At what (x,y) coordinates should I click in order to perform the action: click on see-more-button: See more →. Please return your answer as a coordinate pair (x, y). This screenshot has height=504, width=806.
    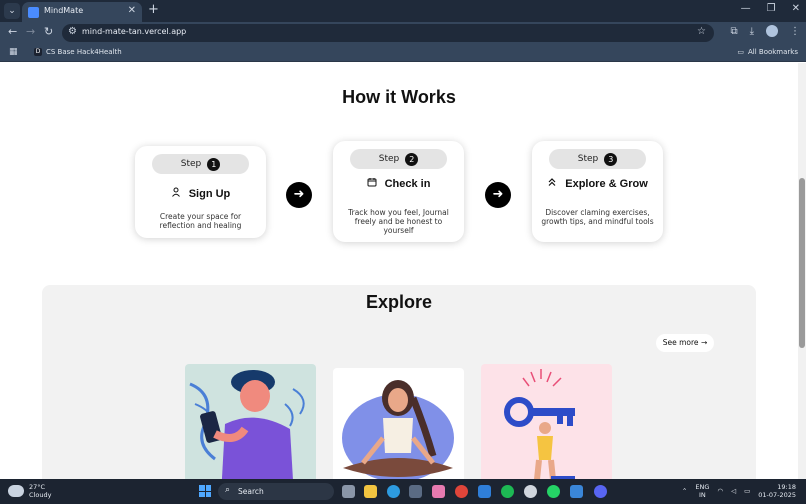
    Looking at the image, I should click on (685, 343).